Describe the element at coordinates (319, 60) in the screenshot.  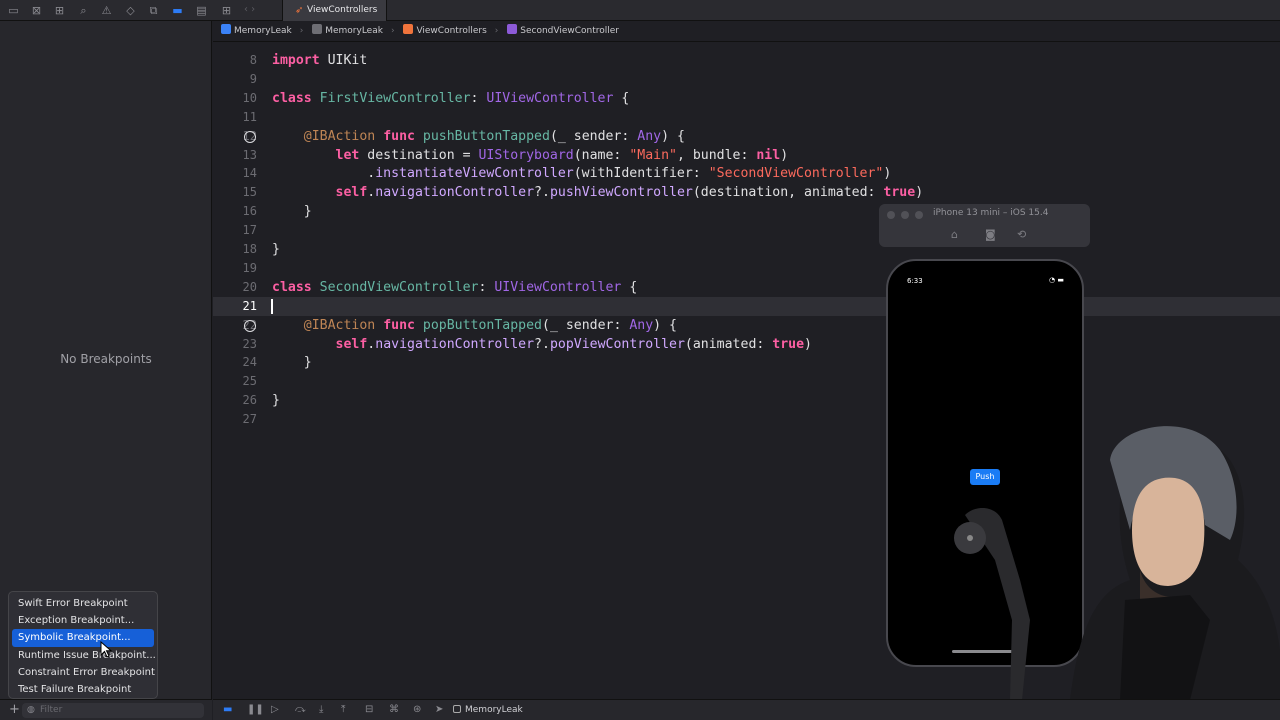
I see `code-text: import UIKit` at that location.